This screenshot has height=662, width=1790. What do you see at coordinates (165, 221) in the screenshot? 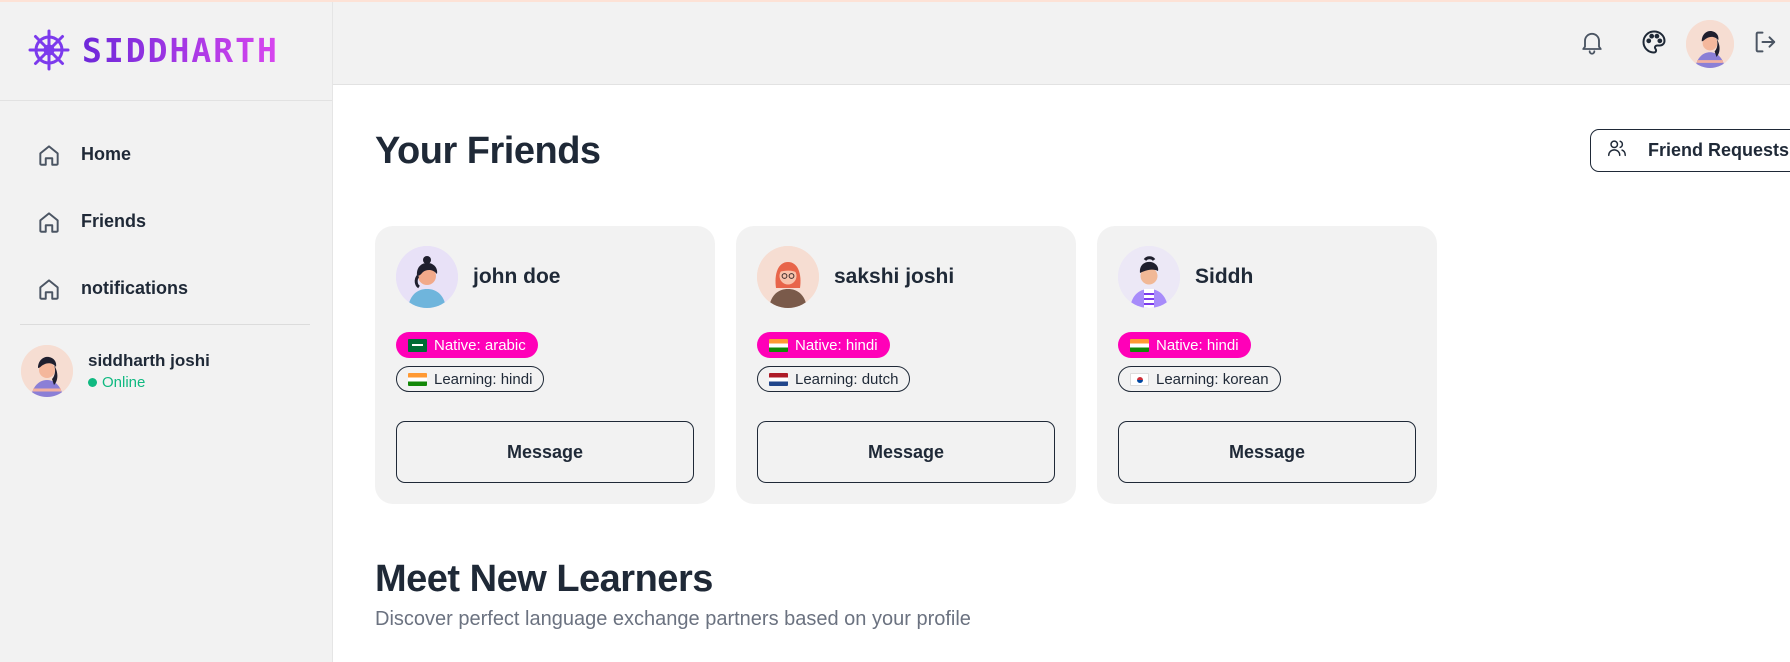
I see `sidebar-item-friends: Friends` at bounding box center [165, 221].